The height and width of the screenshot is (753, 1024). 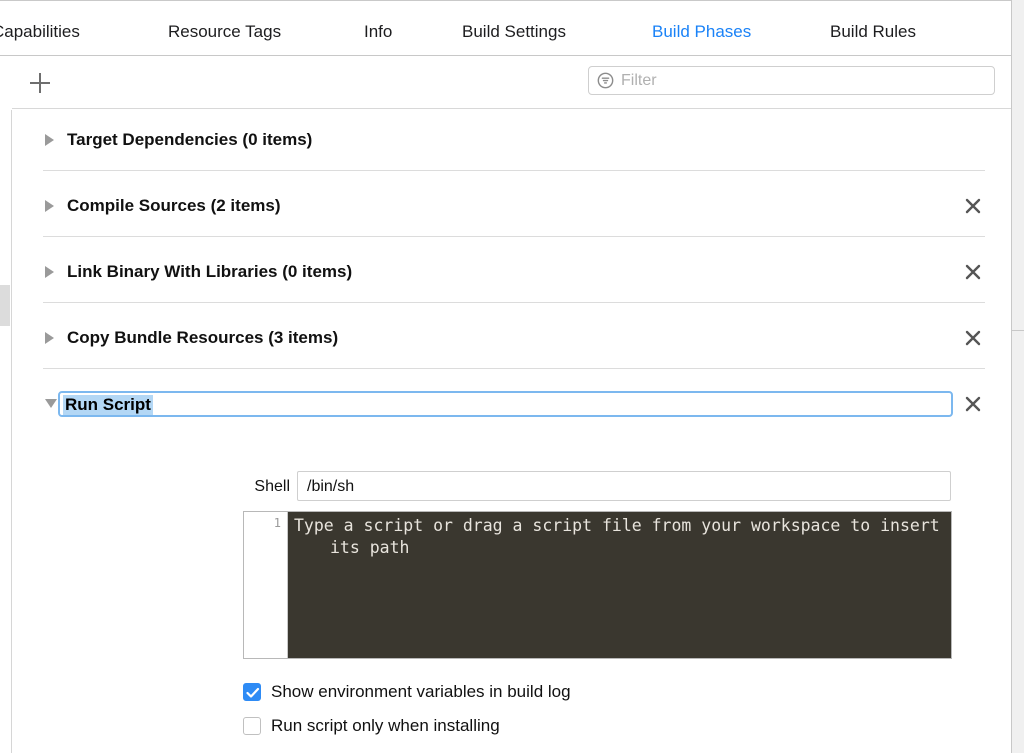 I want to click on shell-value: /bin/sh, so click(x=331, y=486).